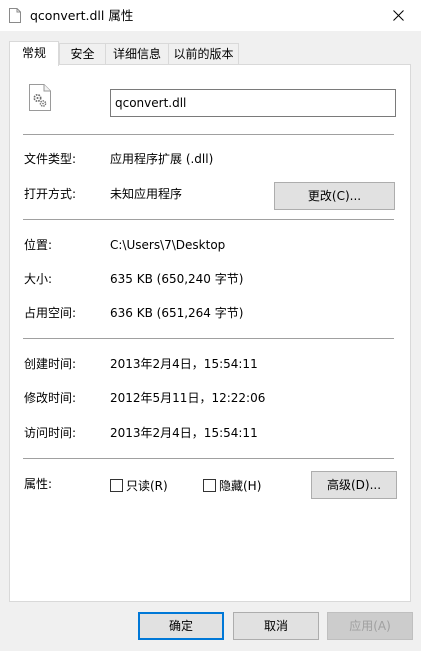 This screenshot has width=421, height=651. I want to click on tab-security: 安全, so click(82, 53).